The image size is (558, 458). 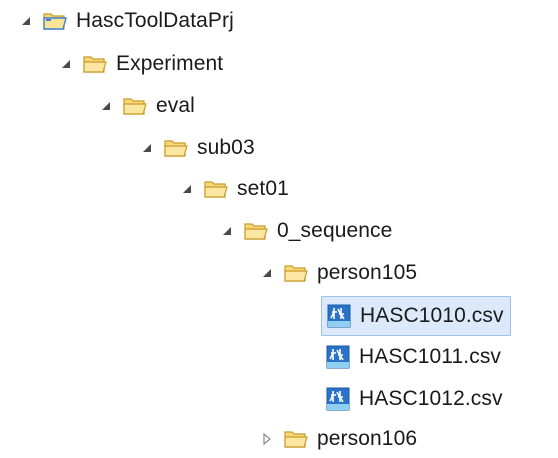 What do you see at coordinates (263, 188) in the screenshot?
I see `tree-item-label: set01` at bounding box center [263, 188].